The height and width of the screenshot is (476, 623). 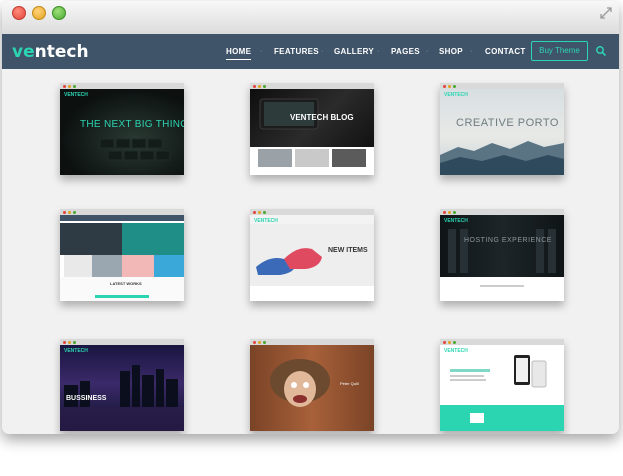 I want to click on nav-item-home: HOME, so click(x=239, y=53).